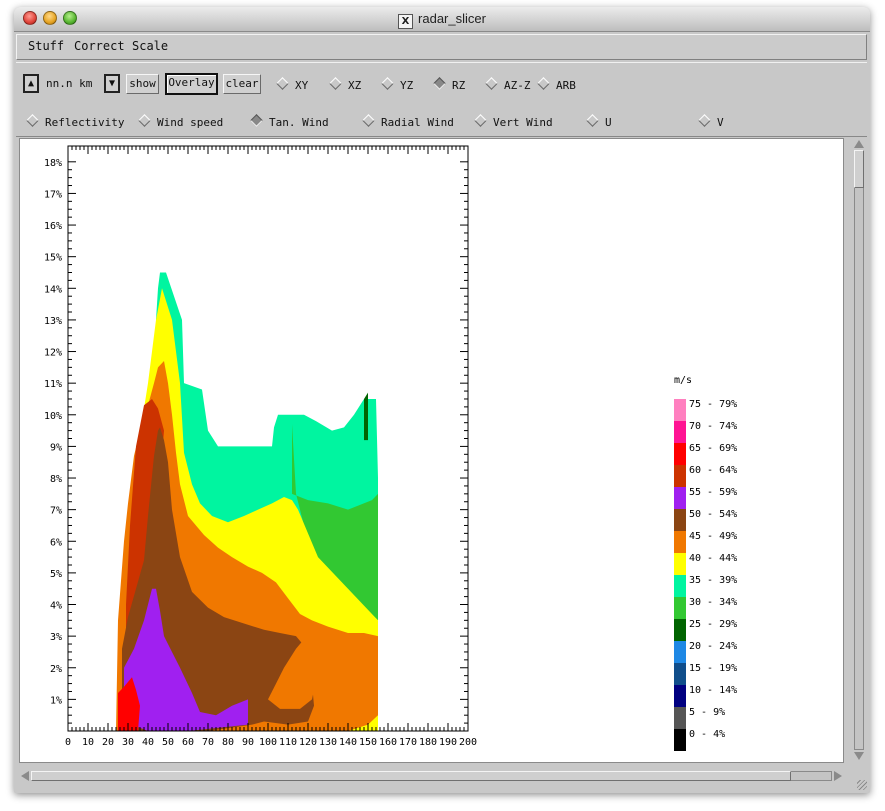 The image size is (885, 811). I want to click on legend-unit-label: m/s, so click(683, 380).